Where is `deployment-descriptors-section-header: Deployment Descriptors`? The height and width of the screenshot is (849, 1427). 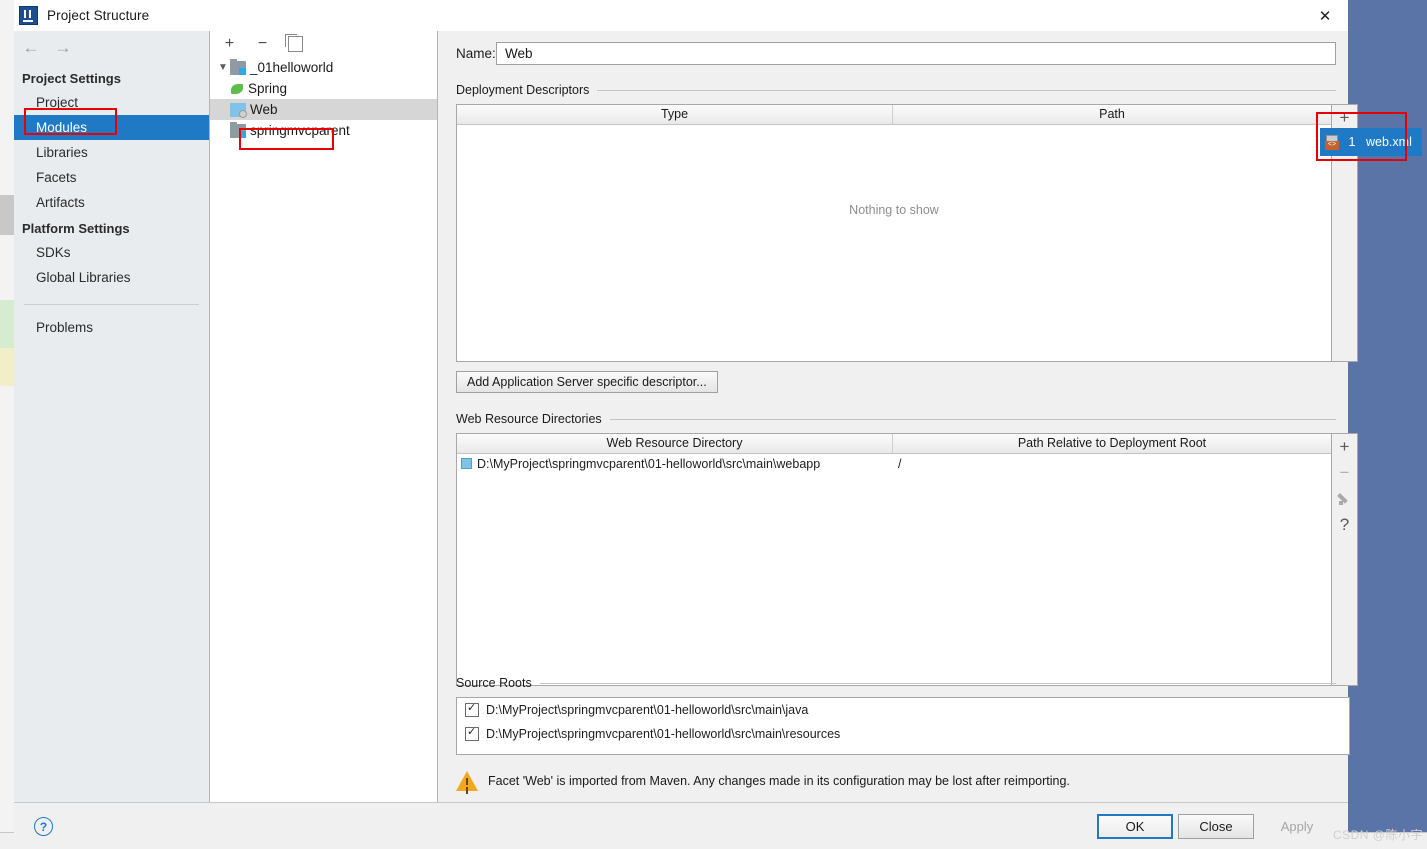 deployment-descriptors-section-header: Deployment Descriptors is located at coordinates (896, 90).